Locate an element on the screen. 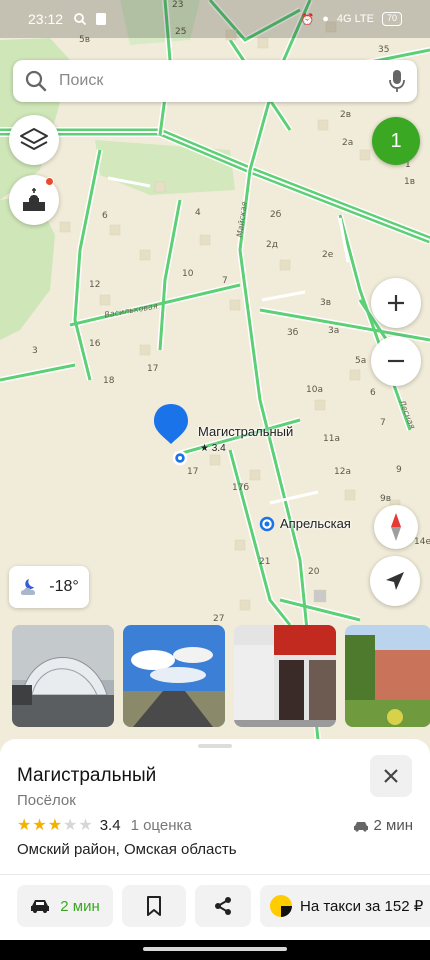 The height and width of the screenshot is (960, 430). drive-time-text: 2 мин is located at coordinates (393, 825).